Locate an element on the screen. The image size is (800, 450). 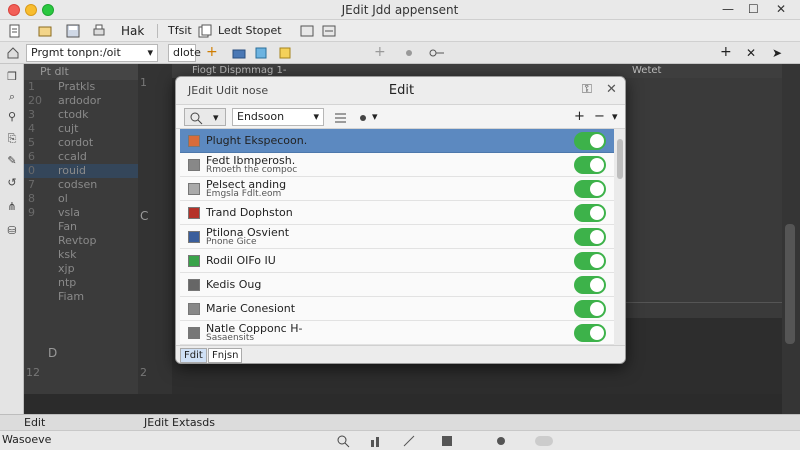
plugin-list-scrollbar is located at coordinates (619, 237).